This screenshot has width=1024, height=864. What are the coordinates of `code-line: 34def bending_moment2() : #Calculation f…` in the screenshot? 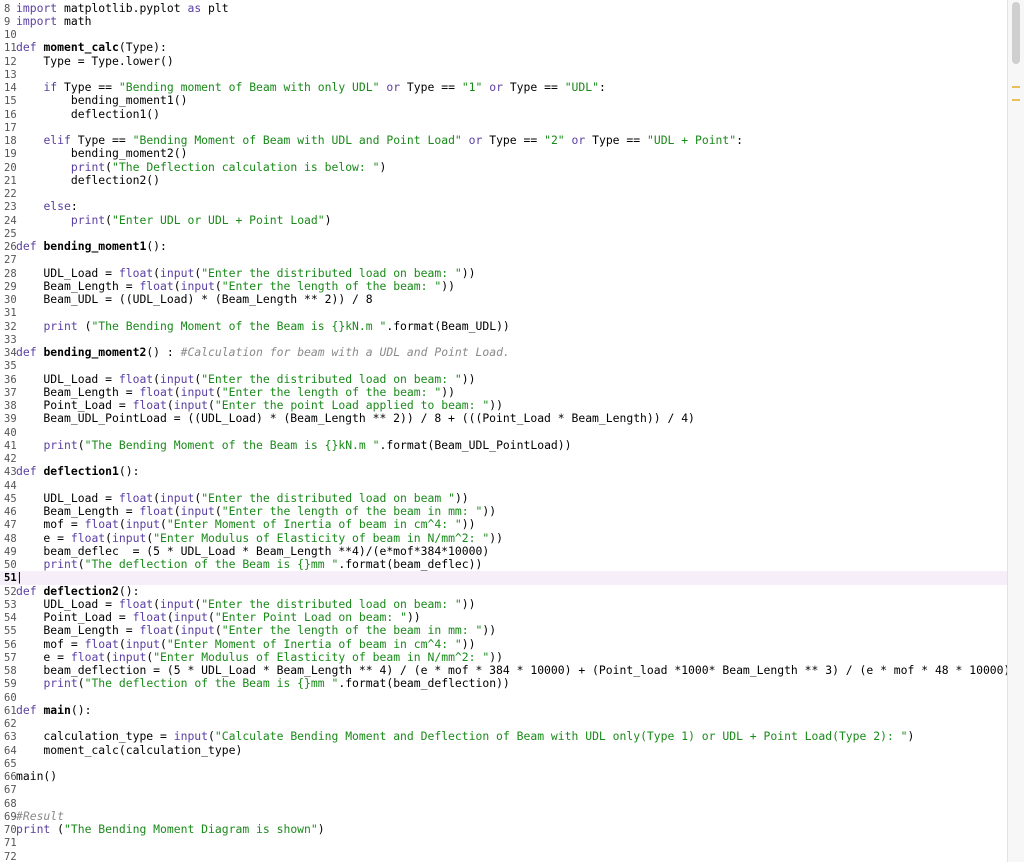 It's located at (503, 352).